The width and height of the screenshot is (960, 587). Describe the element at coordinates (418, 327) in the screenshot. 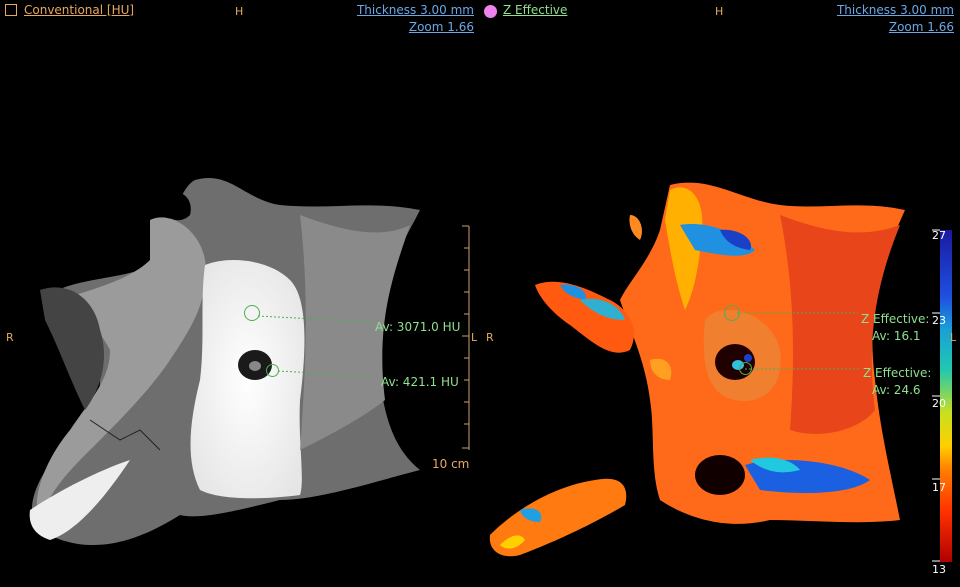

I see `roi-1-value: Av: 3071.0 HU` at that location.